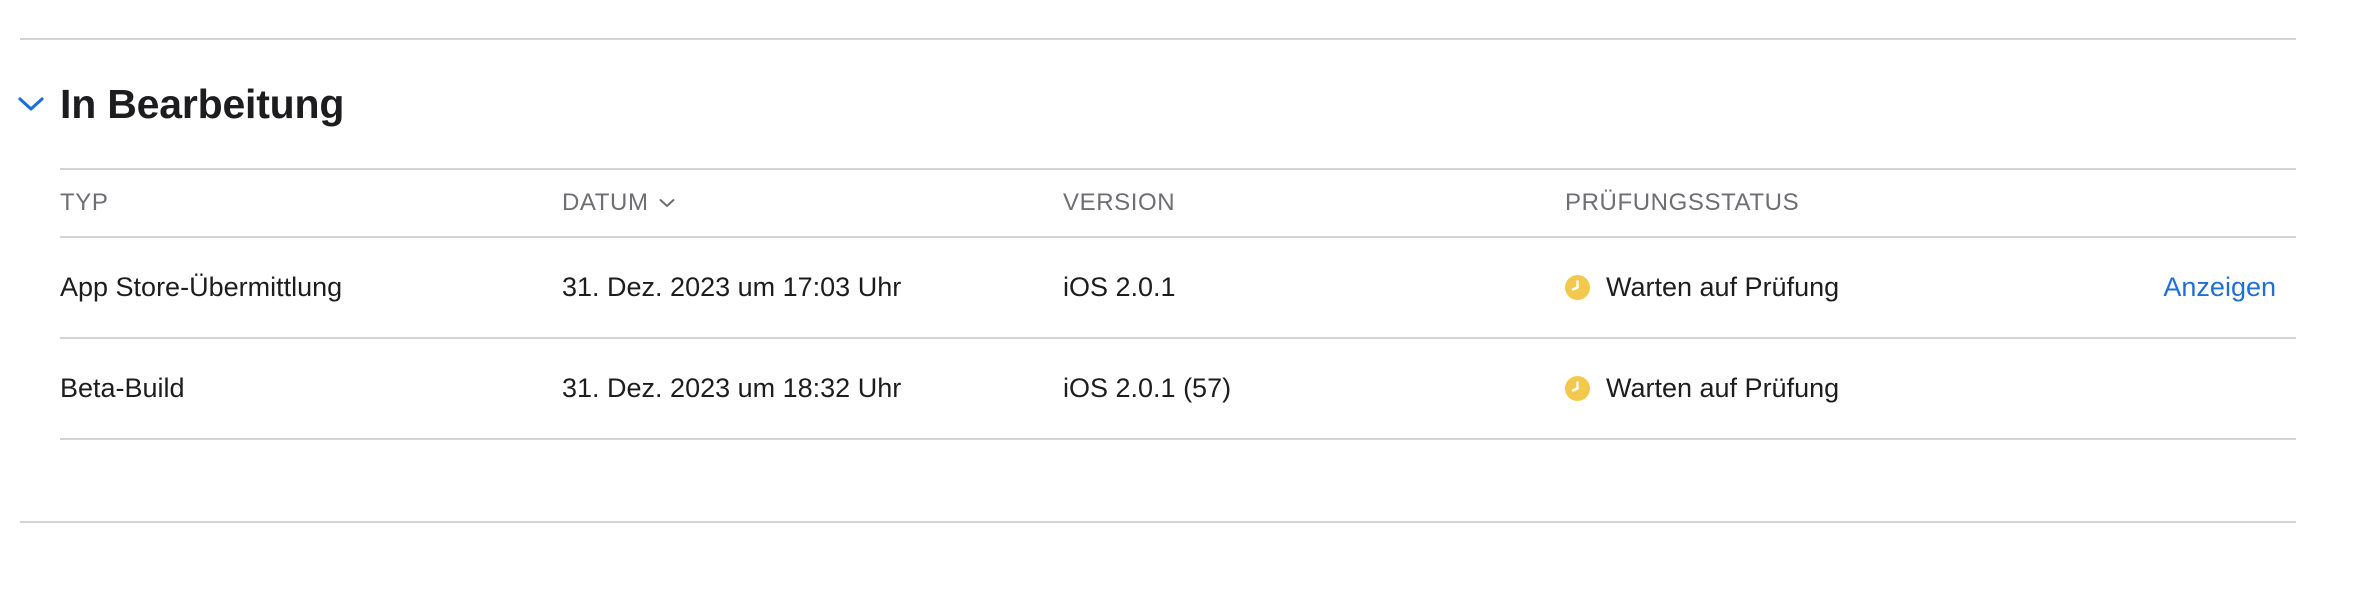  What do you see at coordinates (618, 203) in the screenshot?
I see `column-header-datum: DATUM` at bounding box center [618, 203].